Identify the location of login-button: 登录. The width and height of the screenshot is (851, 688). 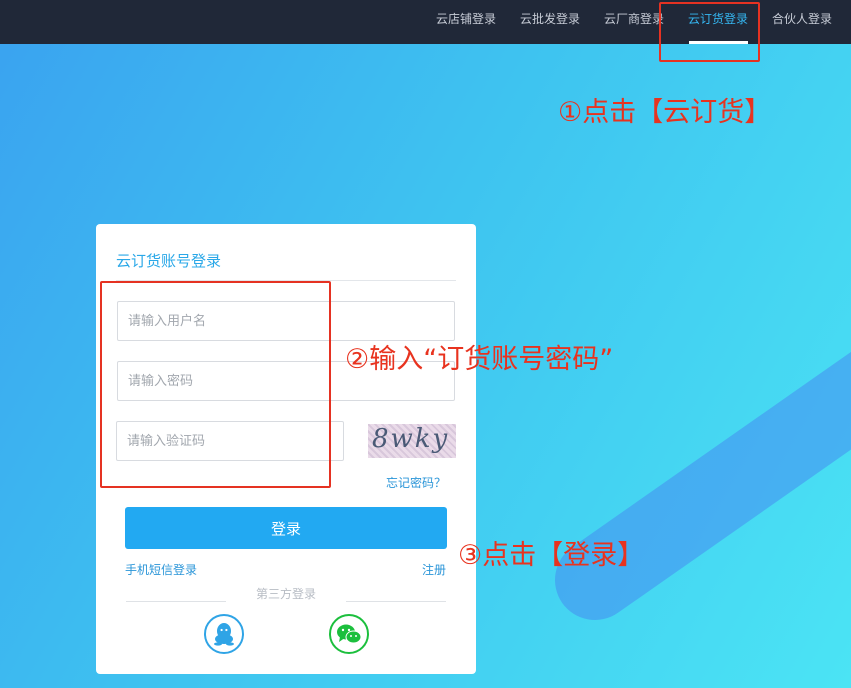
(286, 528).